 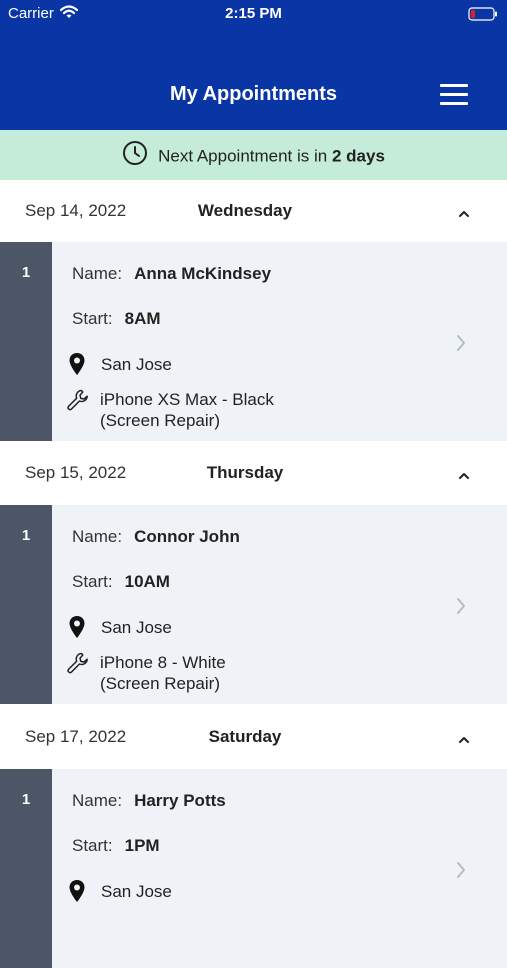 What do you see at coordinates (483, 16) in the screenshot?
I see `battery-icon` at bounding box center [483, 16].